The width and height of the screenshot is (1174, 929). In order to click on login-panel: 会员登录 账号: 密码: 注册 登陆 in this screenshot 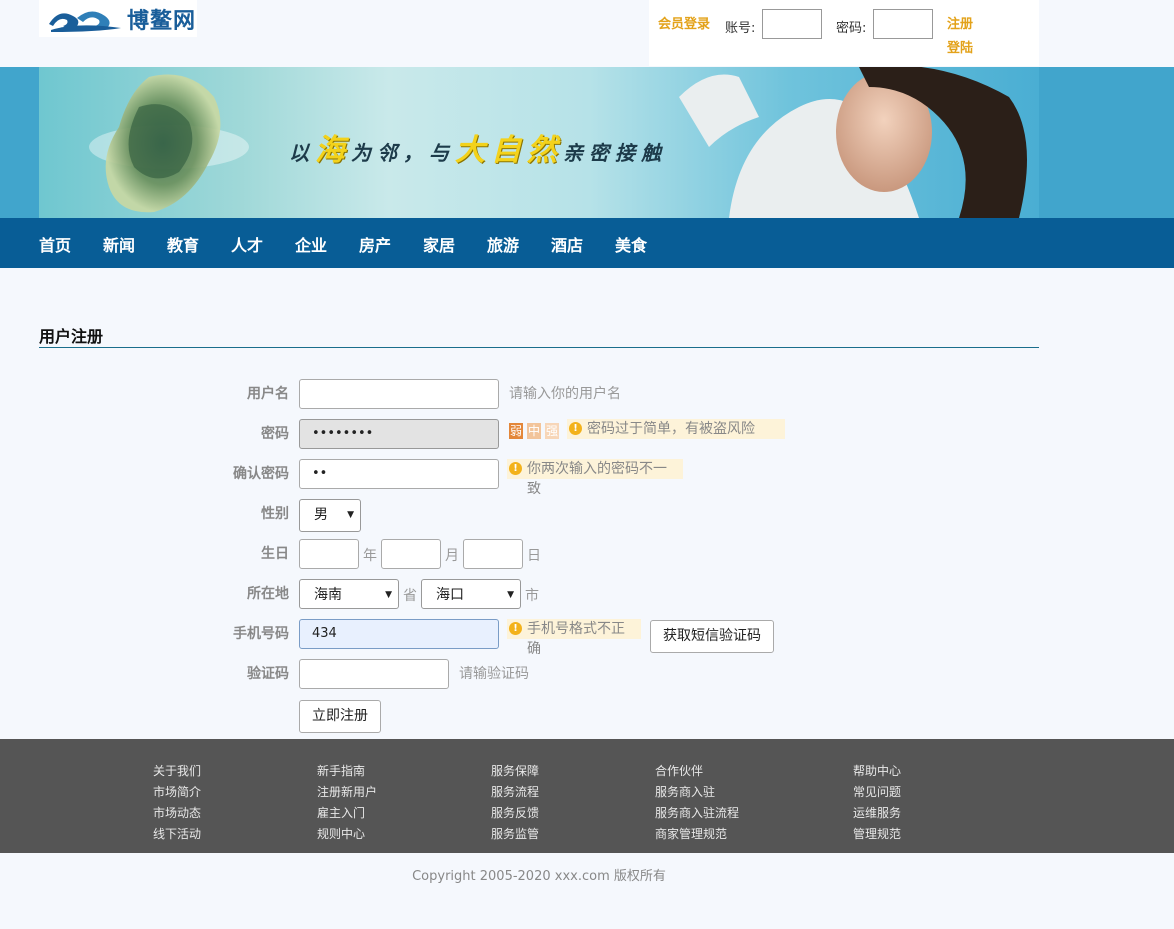, I will do `click(844, 33)`.